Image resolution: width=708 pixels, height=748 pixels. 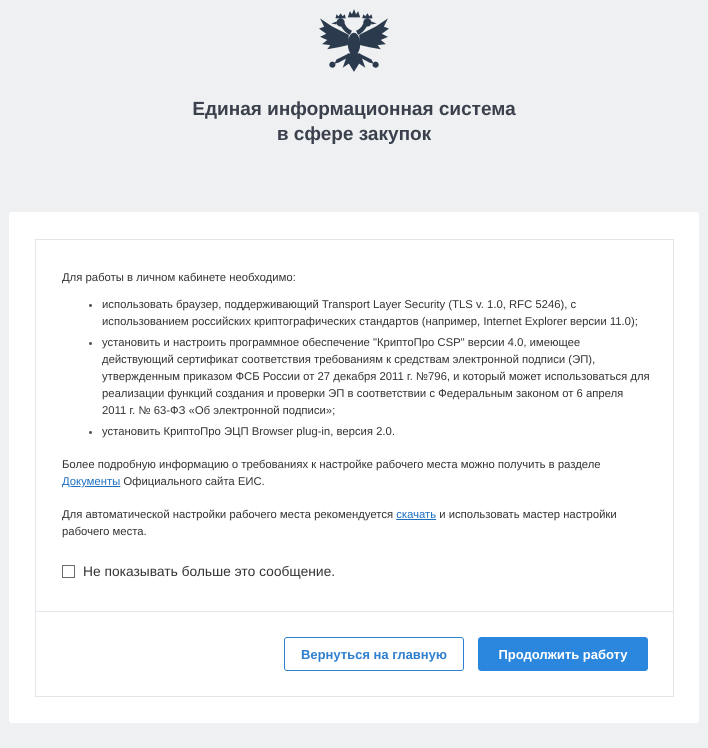 I want to click on checkbox-label: Не показывать больше это сообщение., so click(x=209, y=571).